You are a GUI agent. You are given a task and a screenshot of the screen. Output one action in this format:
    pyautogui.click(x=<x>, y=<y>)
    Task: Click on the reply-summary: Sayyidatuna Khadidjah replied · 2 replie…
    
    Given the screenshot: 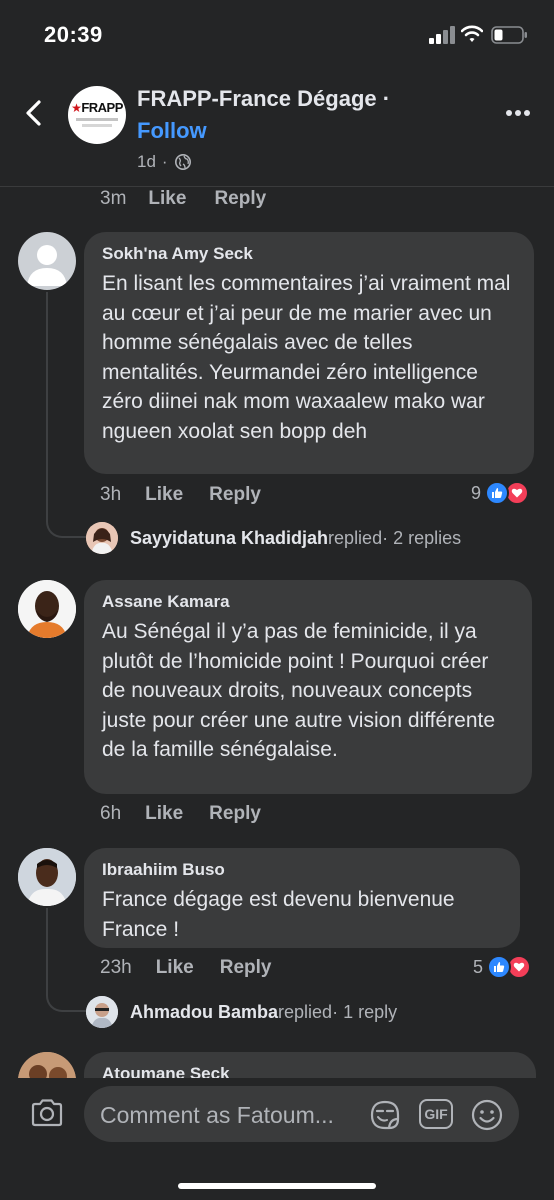 What is the action you would take?
    pyautogui.click(x=273, y=538)
    